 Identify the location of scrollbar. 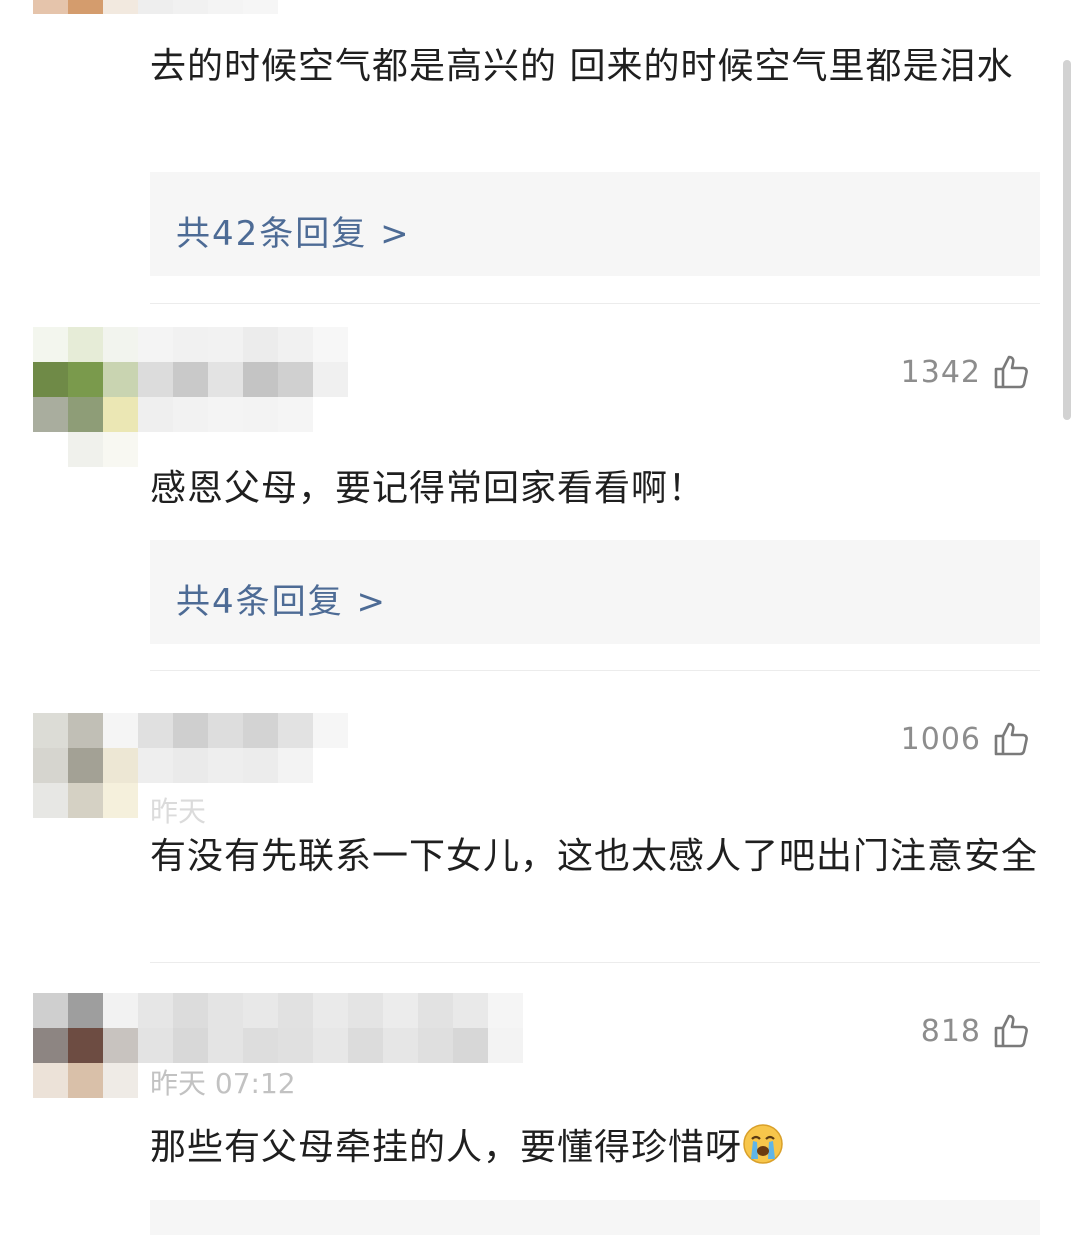
(1067, 240).